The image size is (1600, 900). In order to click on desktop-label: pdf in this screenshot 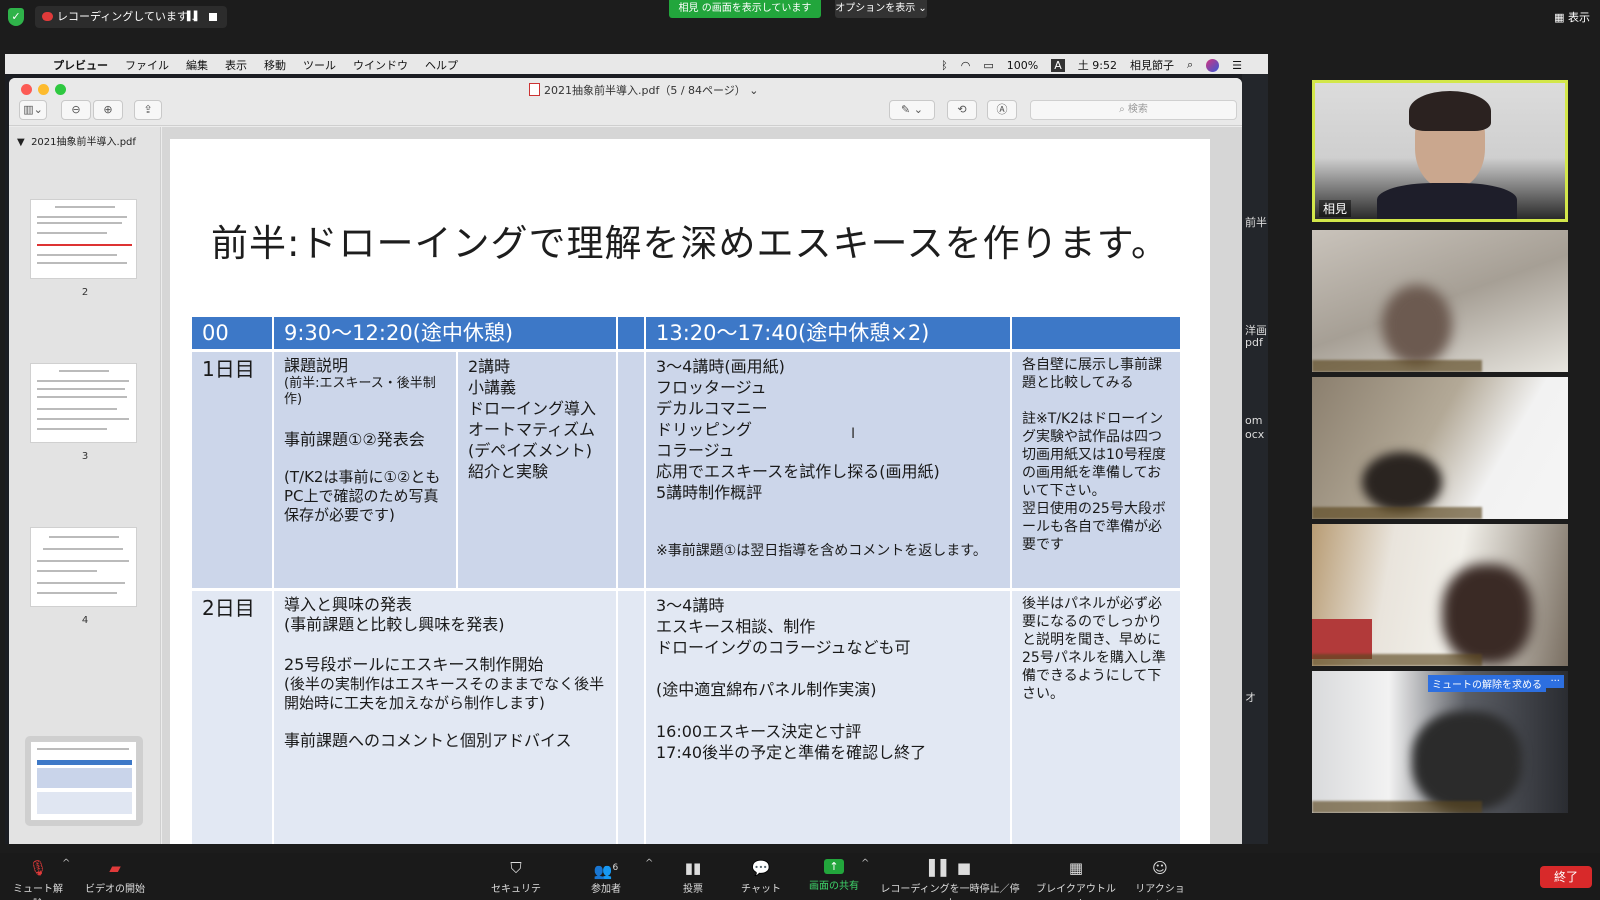, I will do `click(1254, 342)`.